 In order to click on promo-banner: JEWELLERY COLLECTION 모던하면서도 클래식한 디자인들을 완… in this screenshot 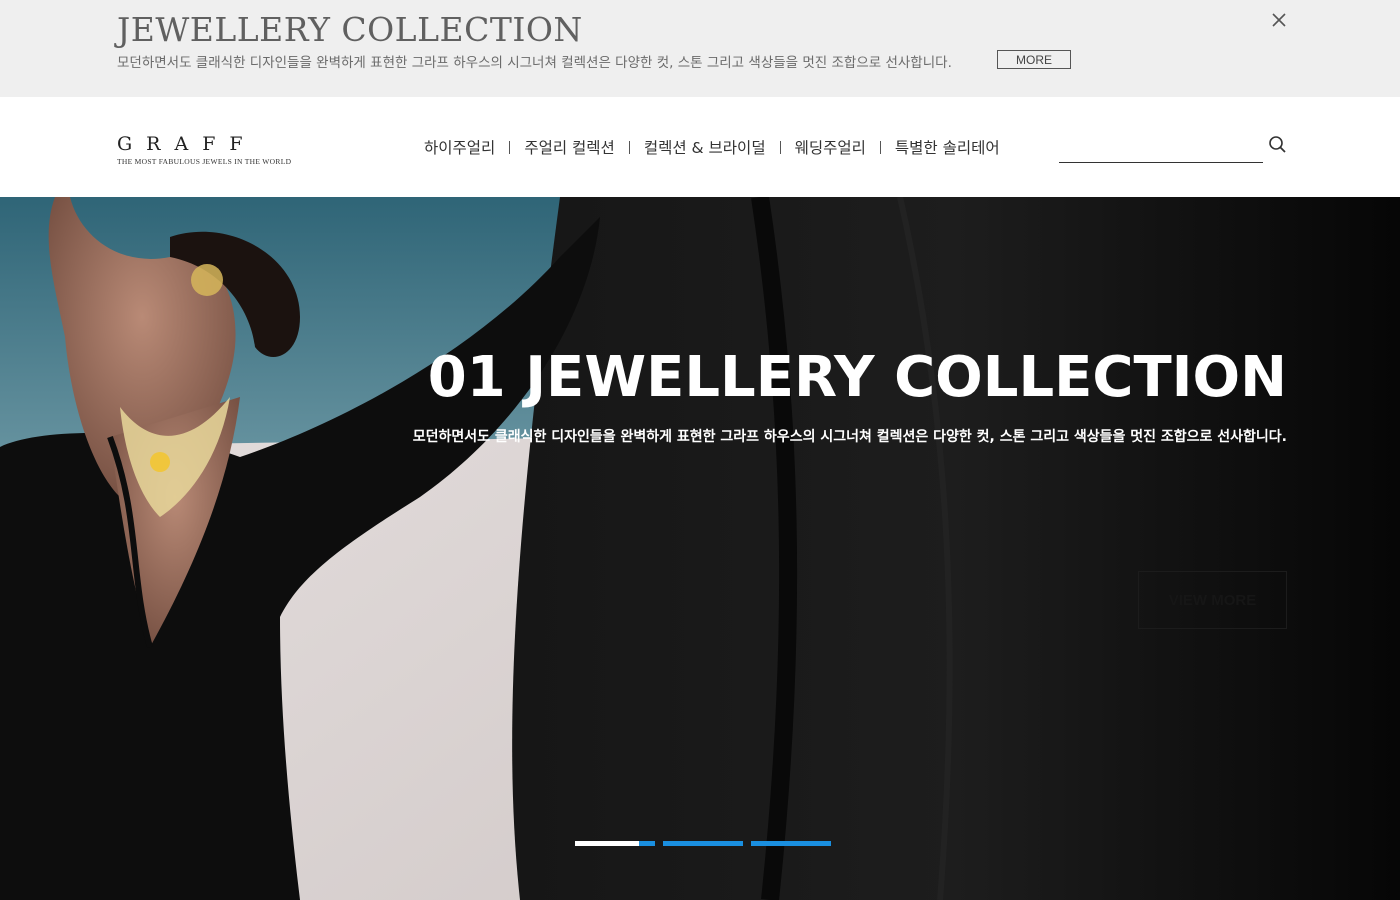, I will do `click(700, 48)`.